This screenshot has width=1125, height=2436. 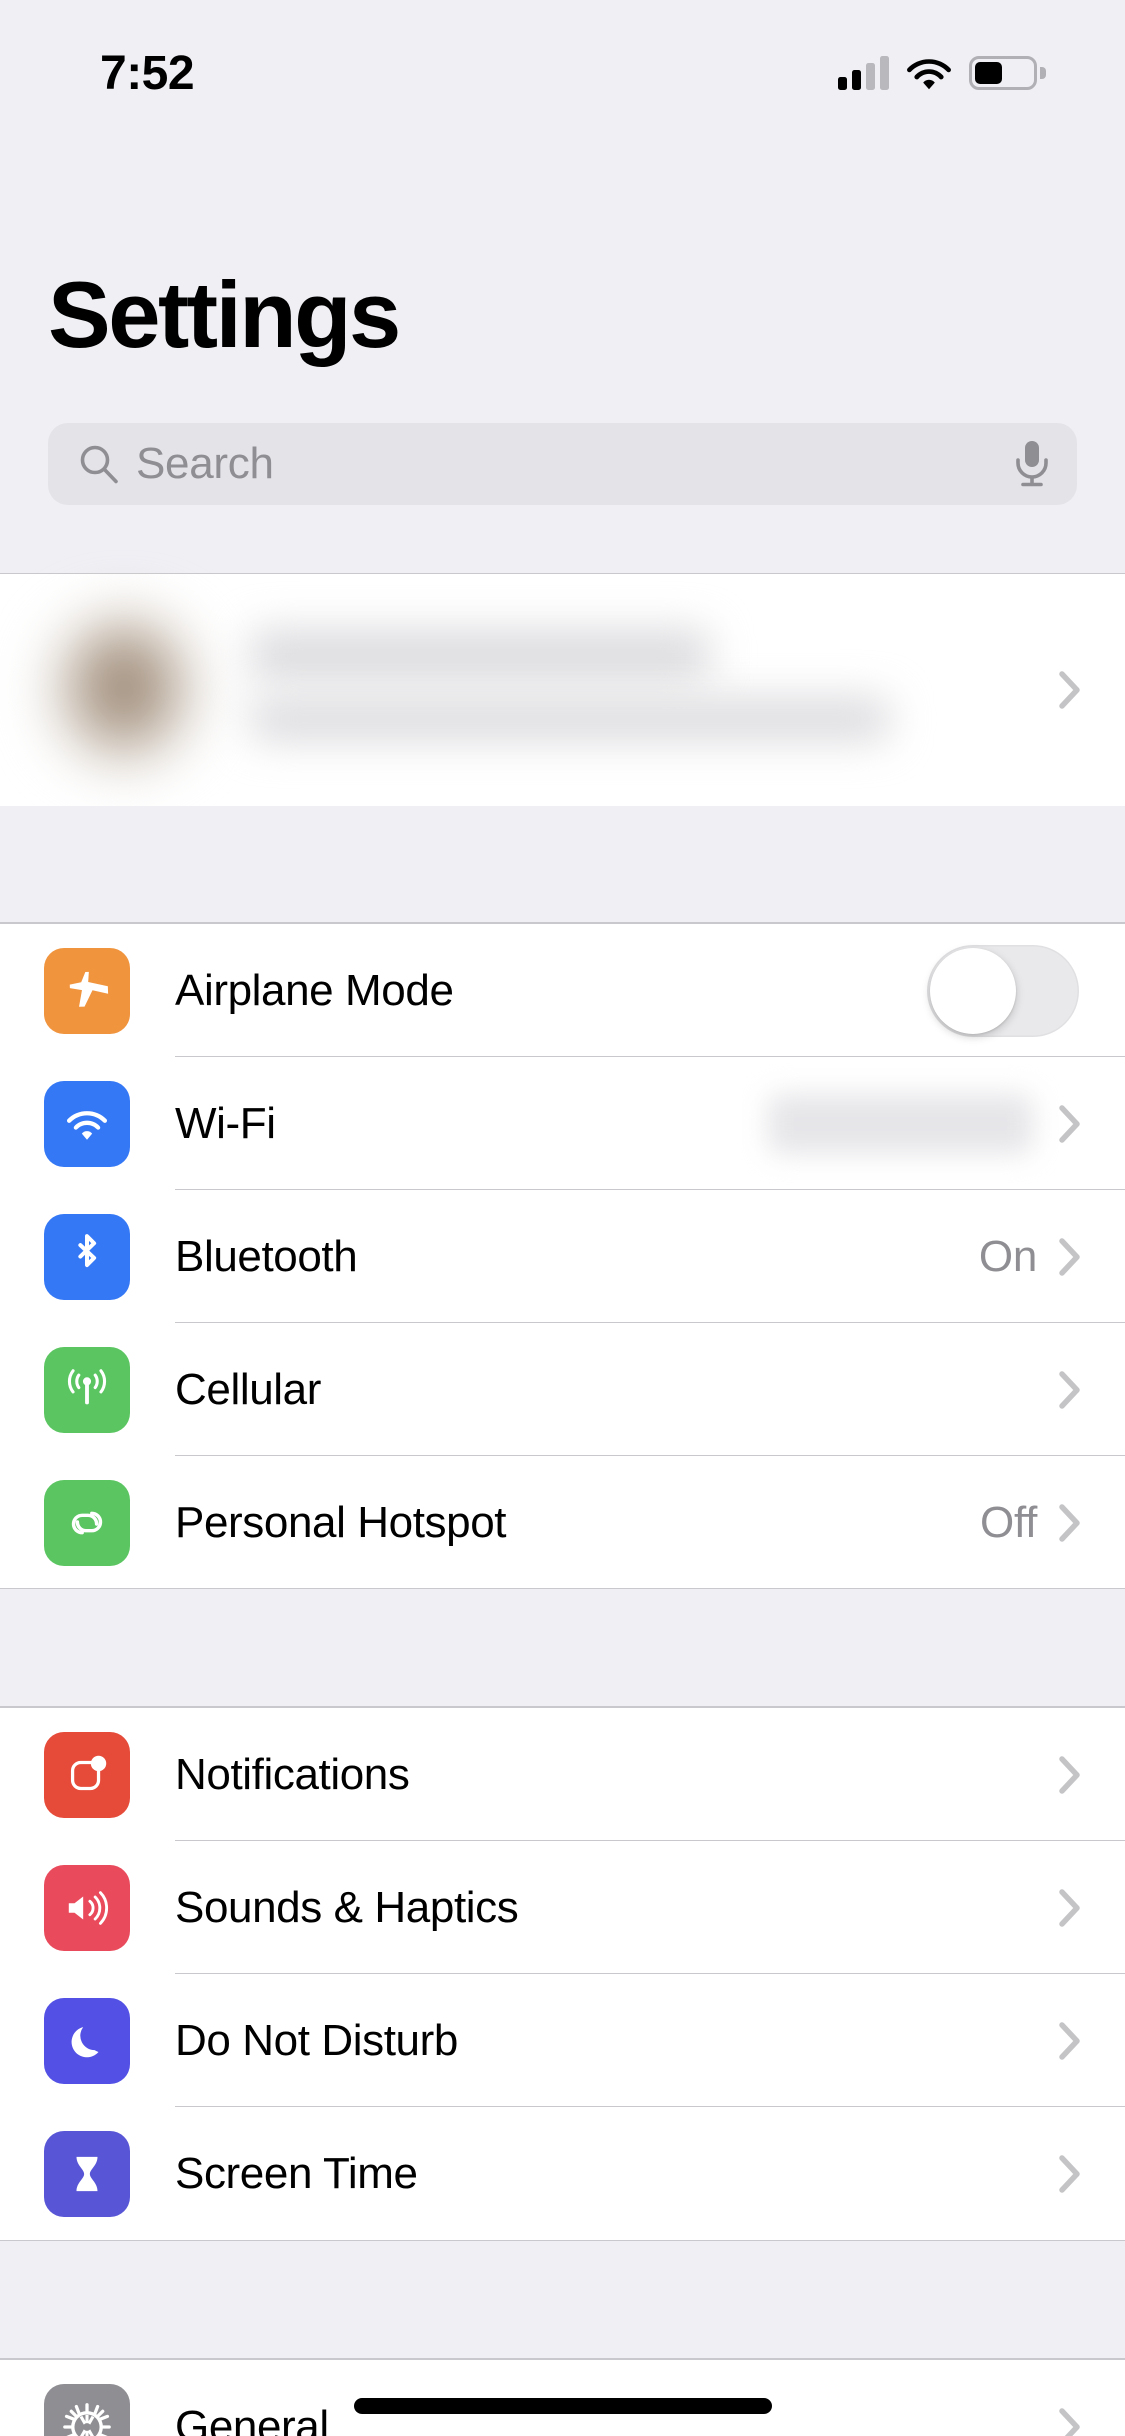 What do you see at coordinates (1007, 73) in the screenshot?
I see `battery-icon` at bounding box center [1007, 73].